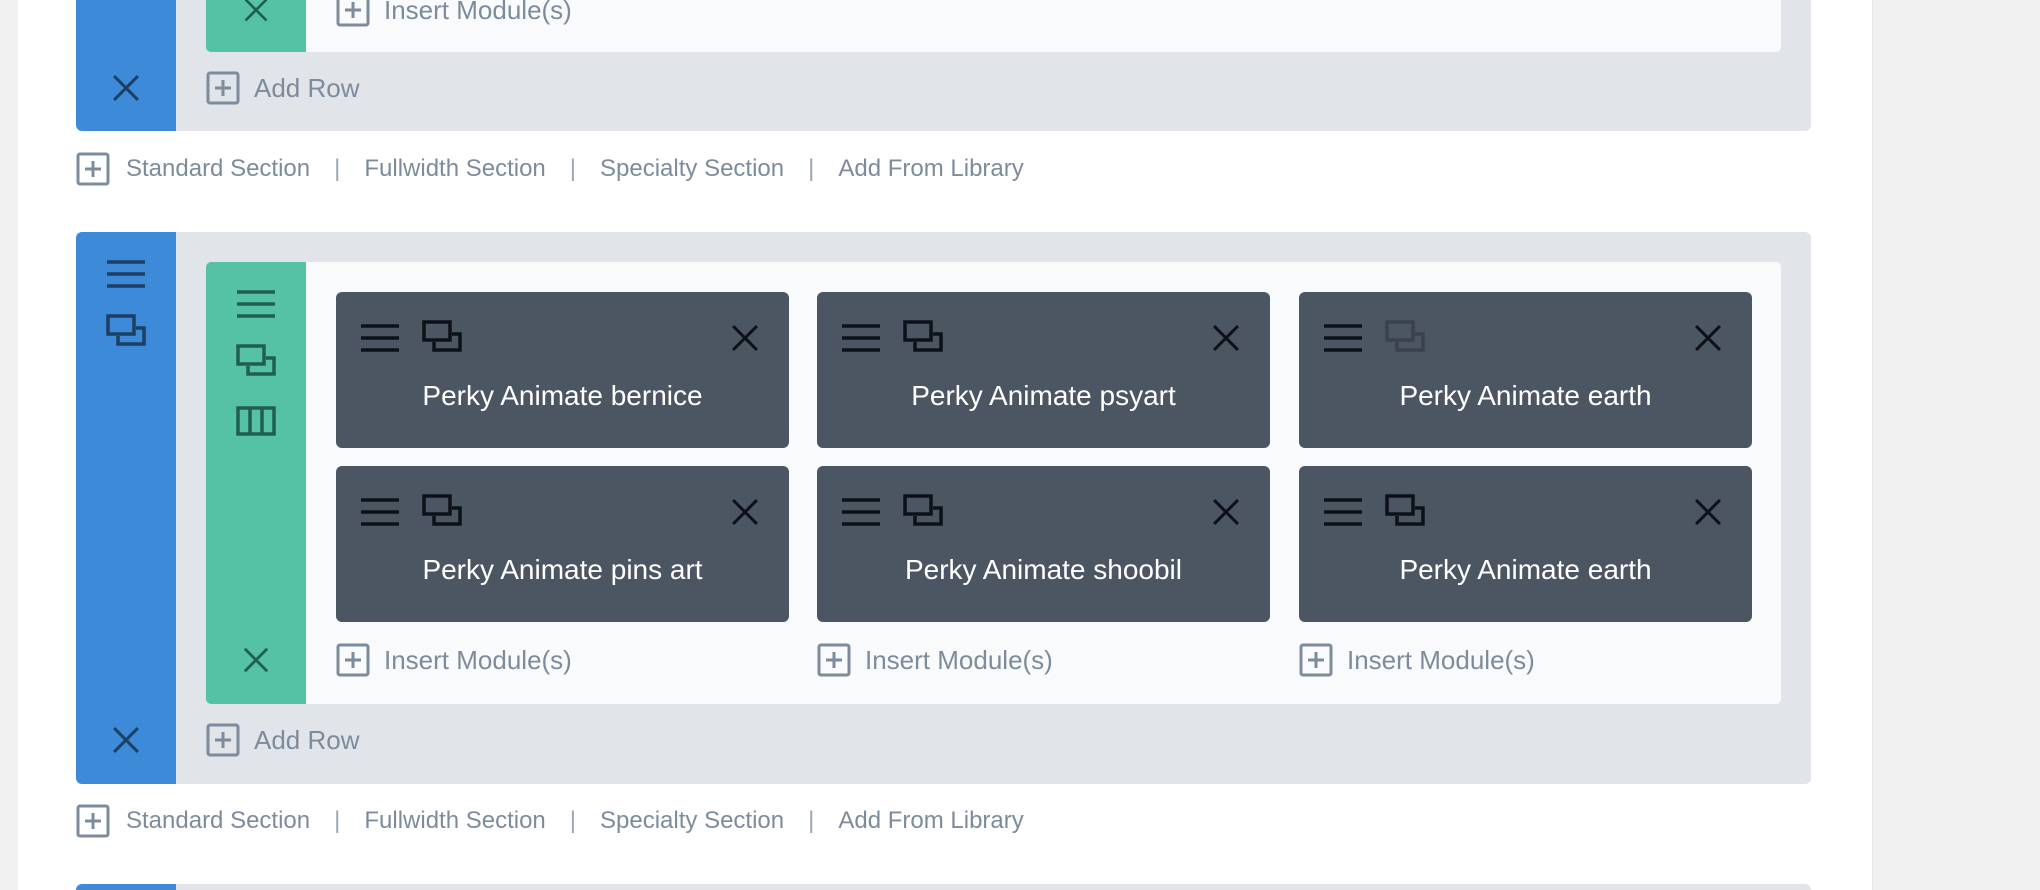 The width and height of the screenshot is (2040, 890). Describe the element at coordinates (562, 395) in the screenshot. I see `module-title: Perky Animate bernice` at that location.